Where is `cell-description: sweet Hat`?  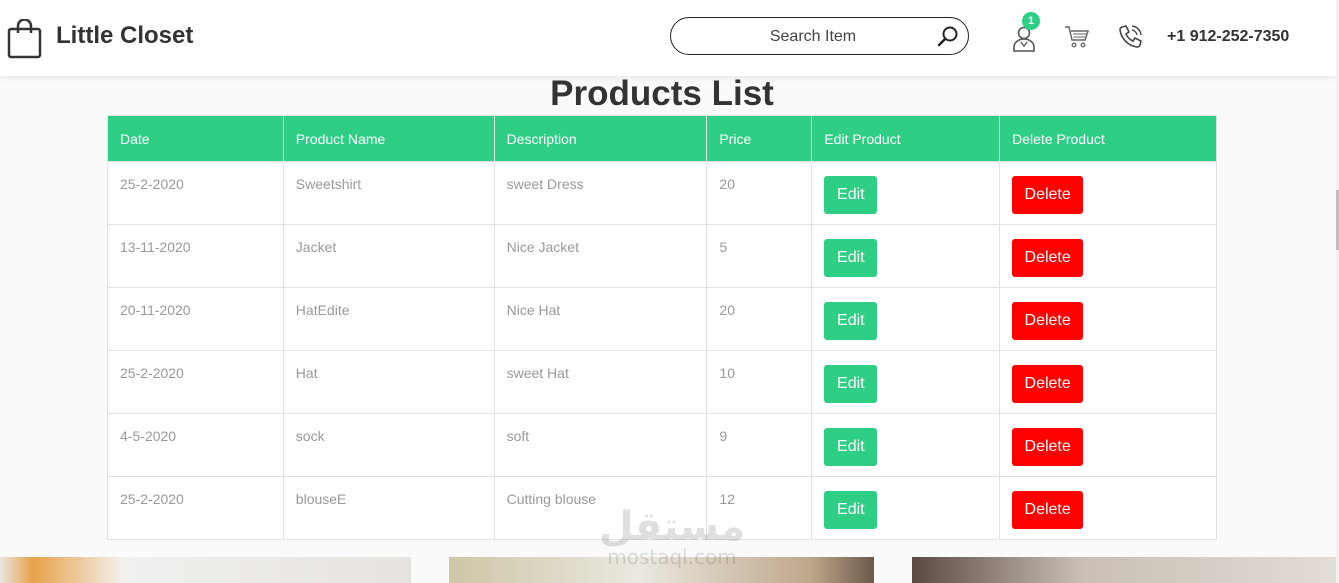
cell-description: sweet Hat is located at coordinates (600, 382).